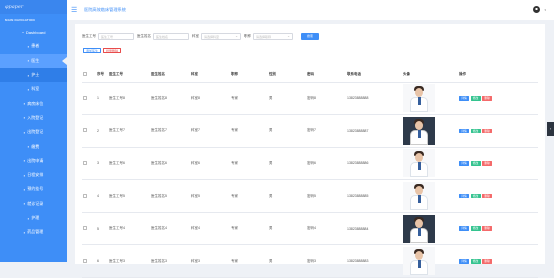 The width and height of the screenshot is (554, 278). Describe the element at coordinates (75, 10) in the screenshot. I see `menu-toggle-icon: ☰` at that location.